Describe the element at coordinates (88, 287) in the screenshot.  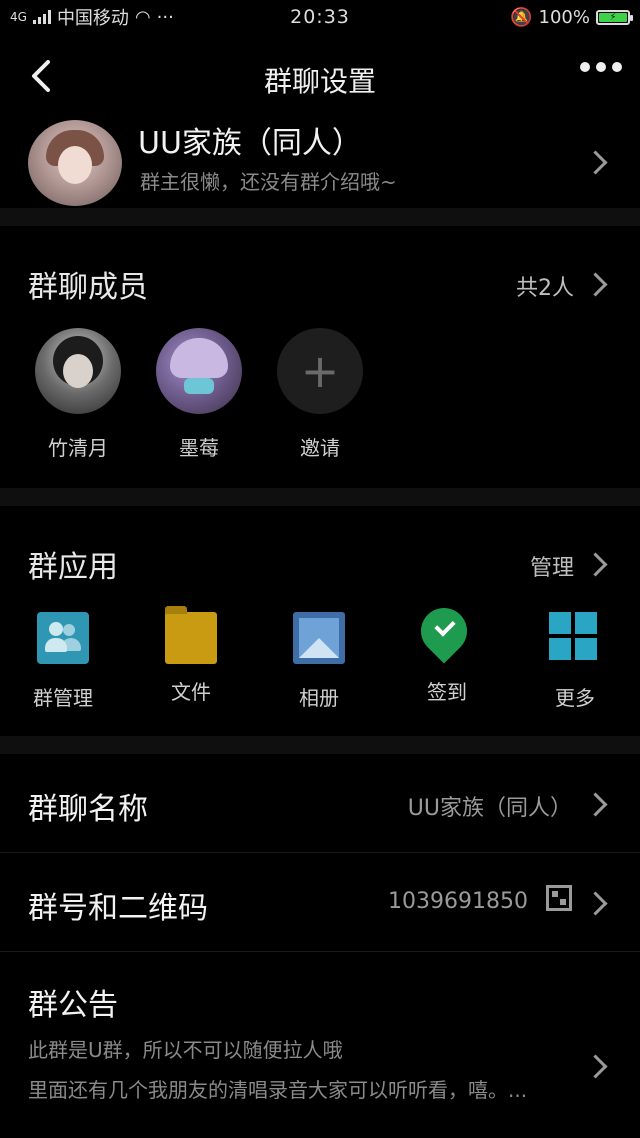
I see `members-title: 群聊成员` at that location.